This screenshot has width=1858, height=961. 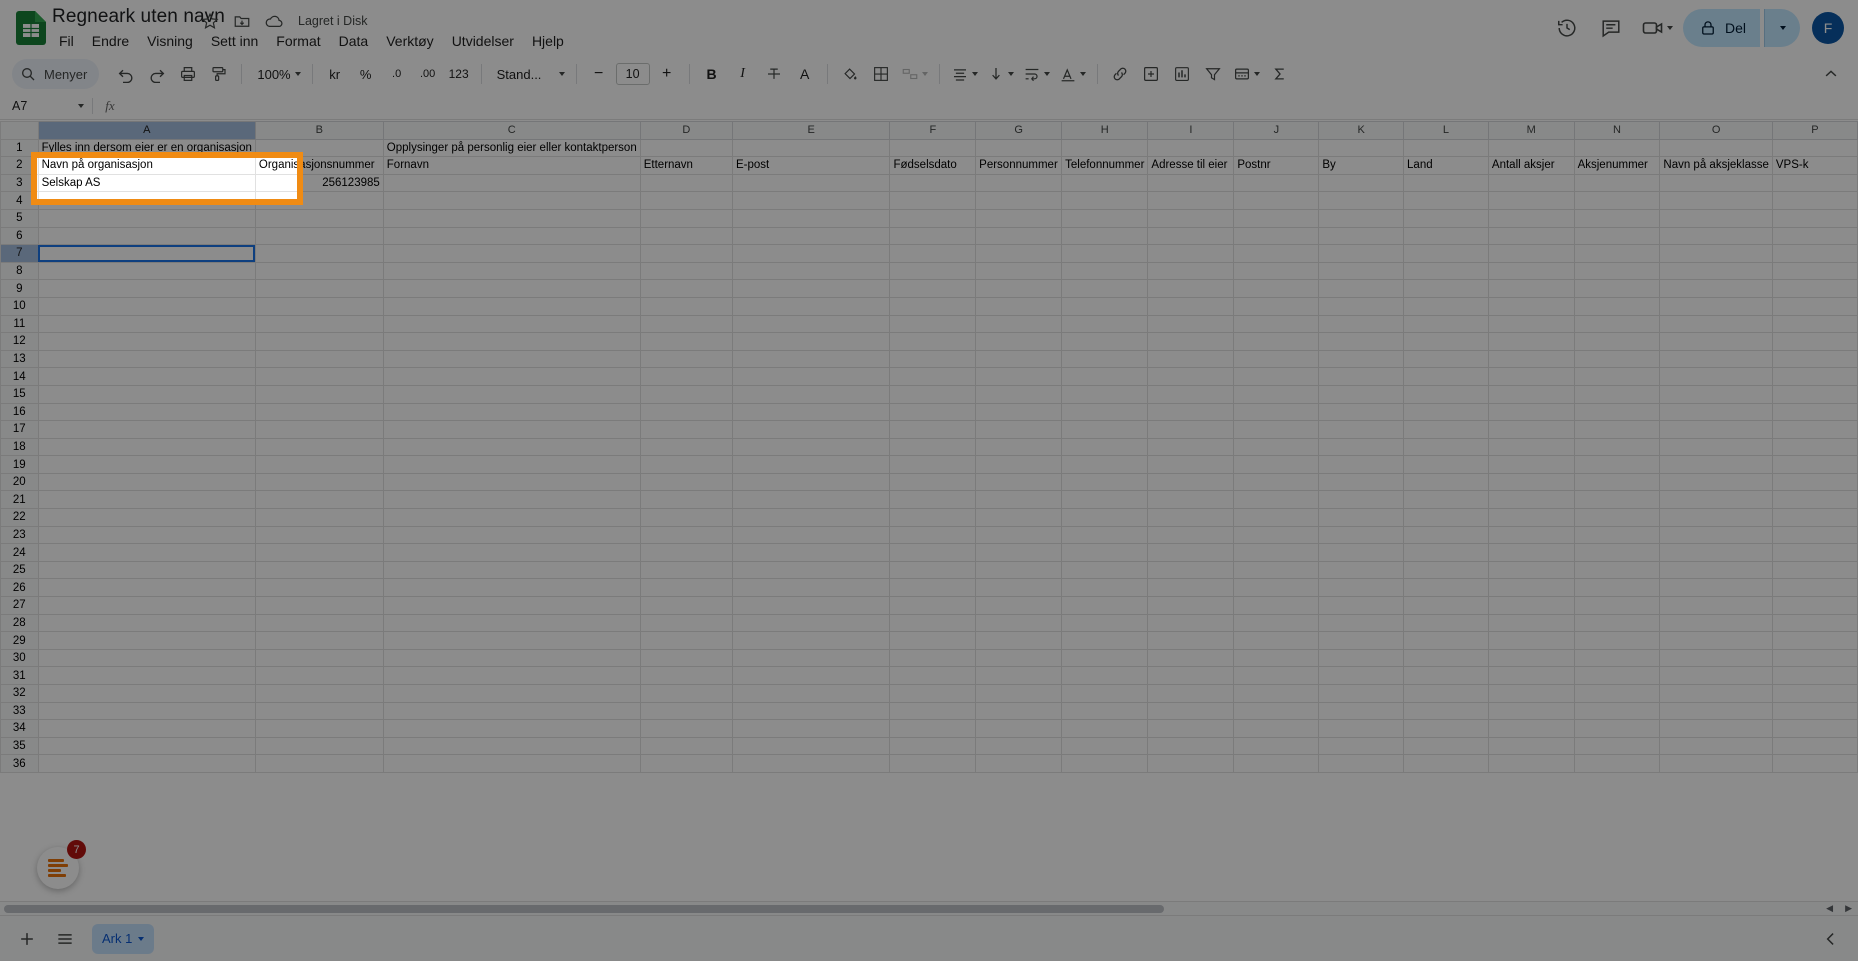 What do you see at coordinates (319, 271) in the screenshot?
I see `cell-b8` at bounding box center [319, 271].